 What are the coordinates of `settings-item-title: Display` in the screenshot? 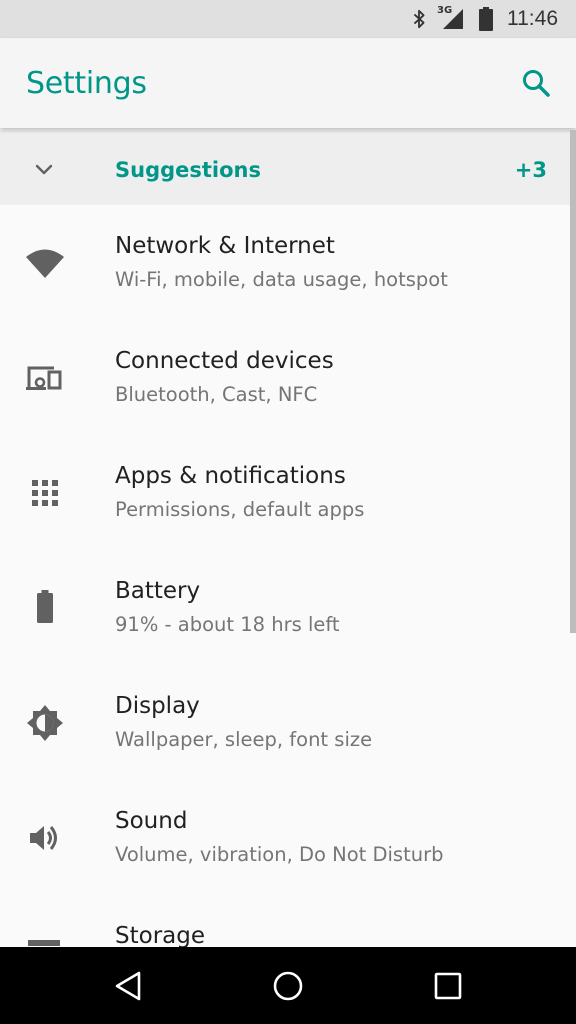 It's located at (157, 706).